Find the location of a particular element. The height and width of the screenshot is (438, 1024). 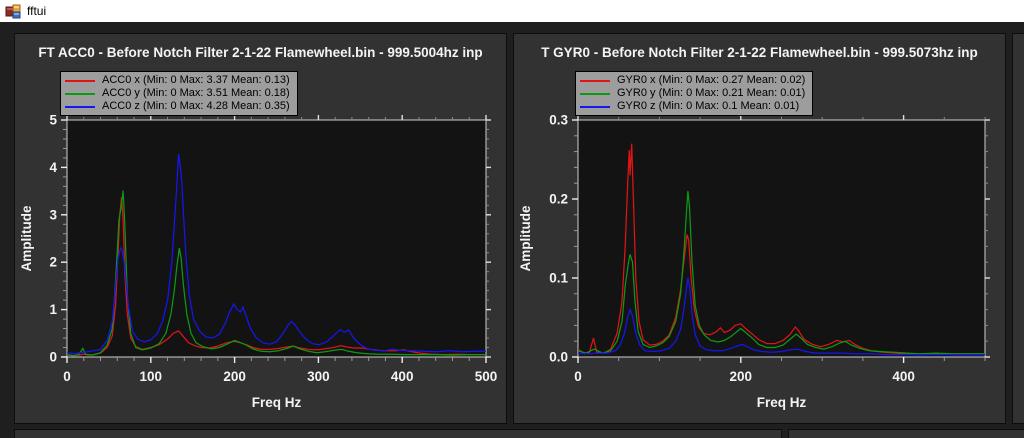

legend-entry: GYR0 x (Min: 0 Max: 0.27 Mean: 0.02) is located at coordinates (692, 80).